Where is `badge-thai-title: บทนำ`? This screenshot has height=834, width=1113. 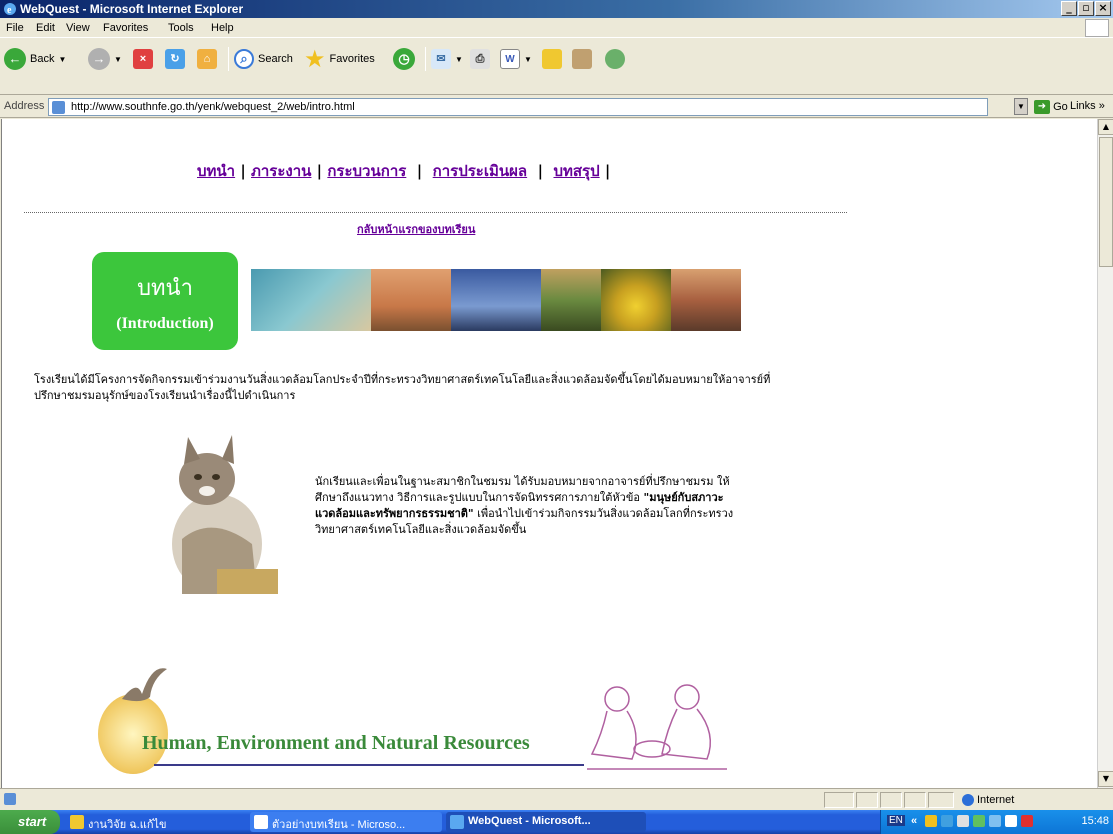
badge-thai-title: บทนำ is located at coordinates (165, 288).